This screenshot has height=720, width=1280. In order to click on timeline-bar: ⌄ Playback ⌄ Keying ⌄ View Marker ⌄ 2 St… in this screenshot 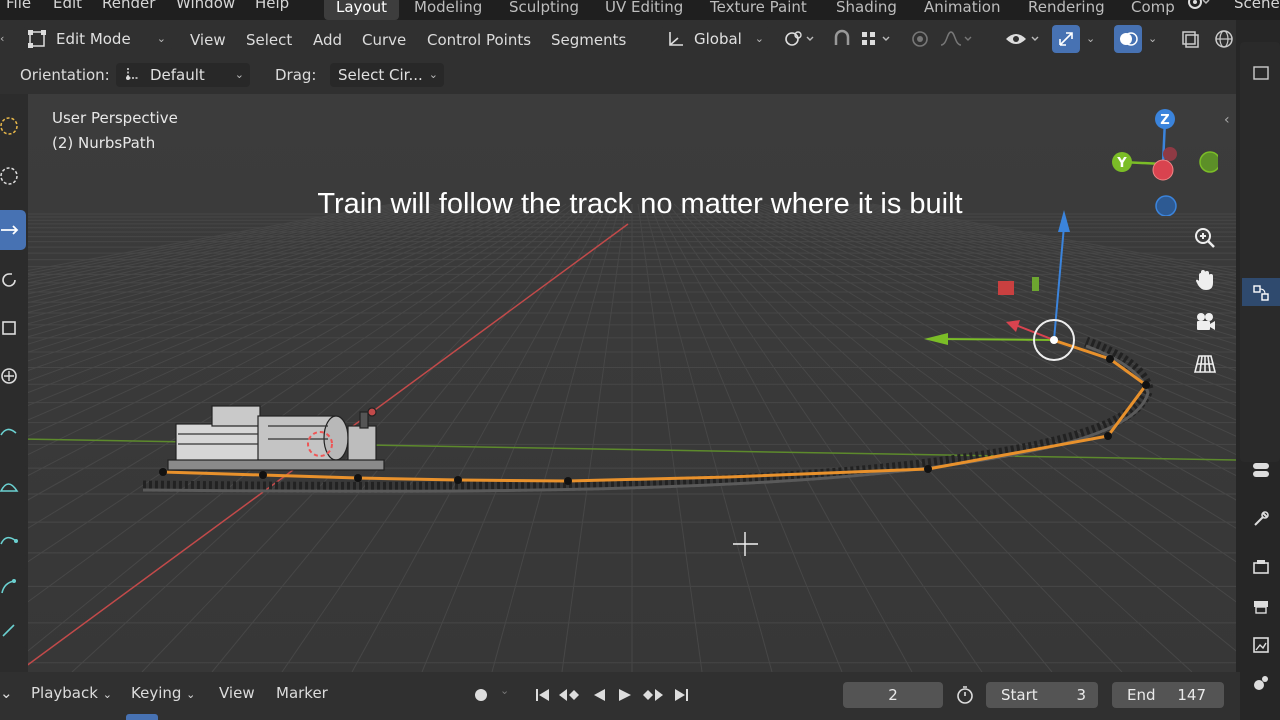, I will do `click(620, 696)`.